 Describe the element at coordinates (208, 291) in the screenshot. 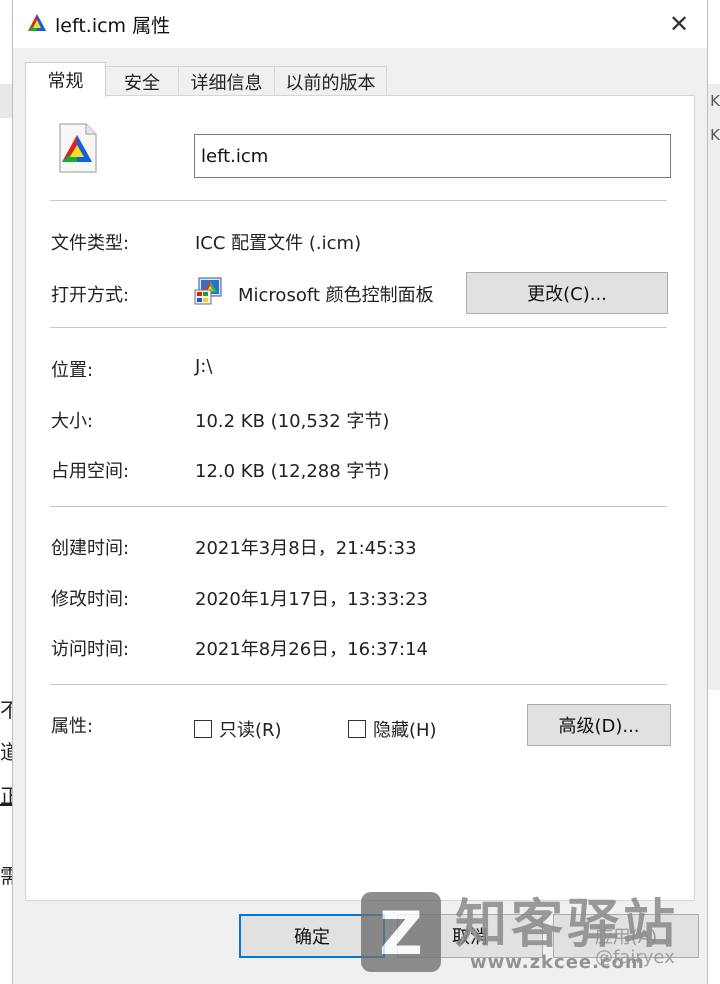

I see `color-control-panel-icon` at that location.